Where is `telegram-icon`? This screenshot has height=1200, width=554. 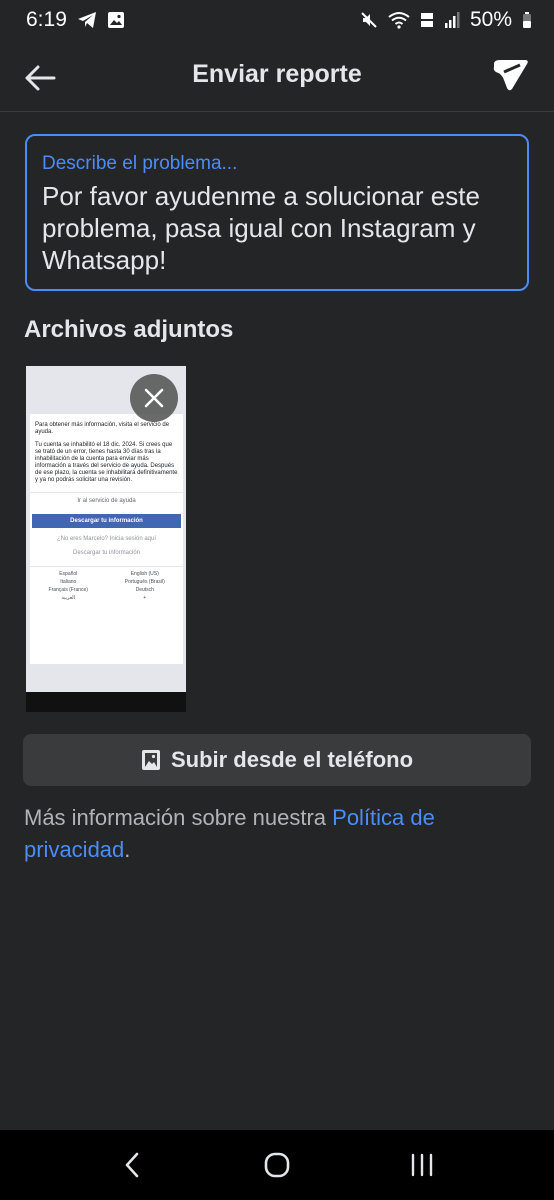 telegram-icon is located at coordinates (86, 20).